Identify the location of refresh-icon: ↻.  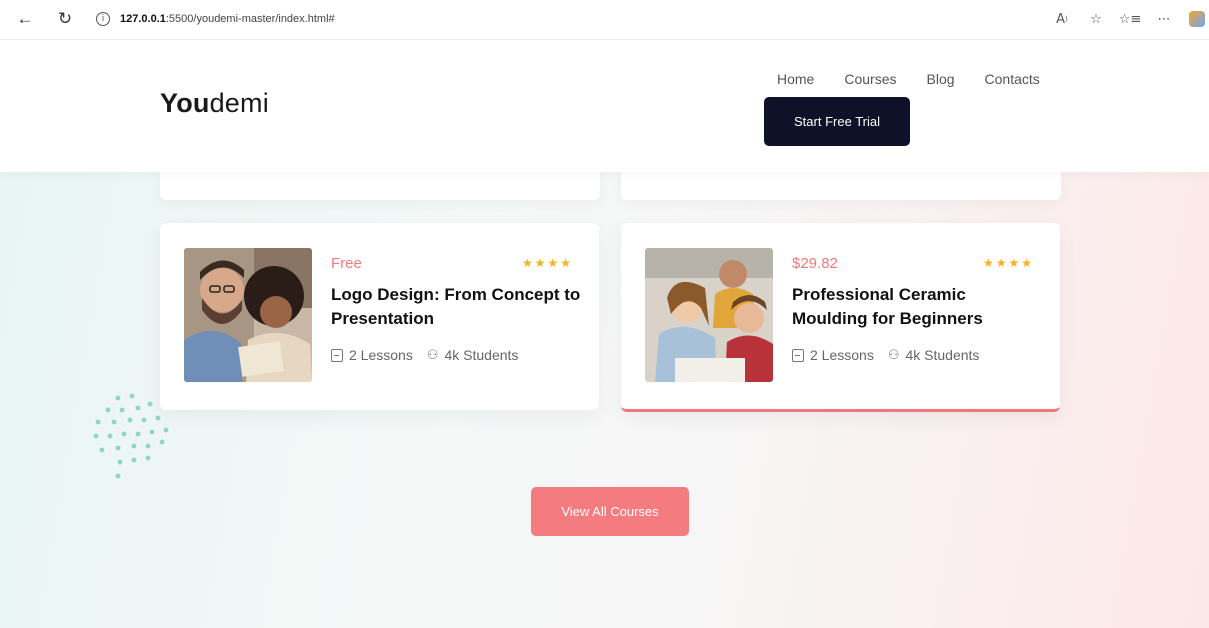
(65, 19).